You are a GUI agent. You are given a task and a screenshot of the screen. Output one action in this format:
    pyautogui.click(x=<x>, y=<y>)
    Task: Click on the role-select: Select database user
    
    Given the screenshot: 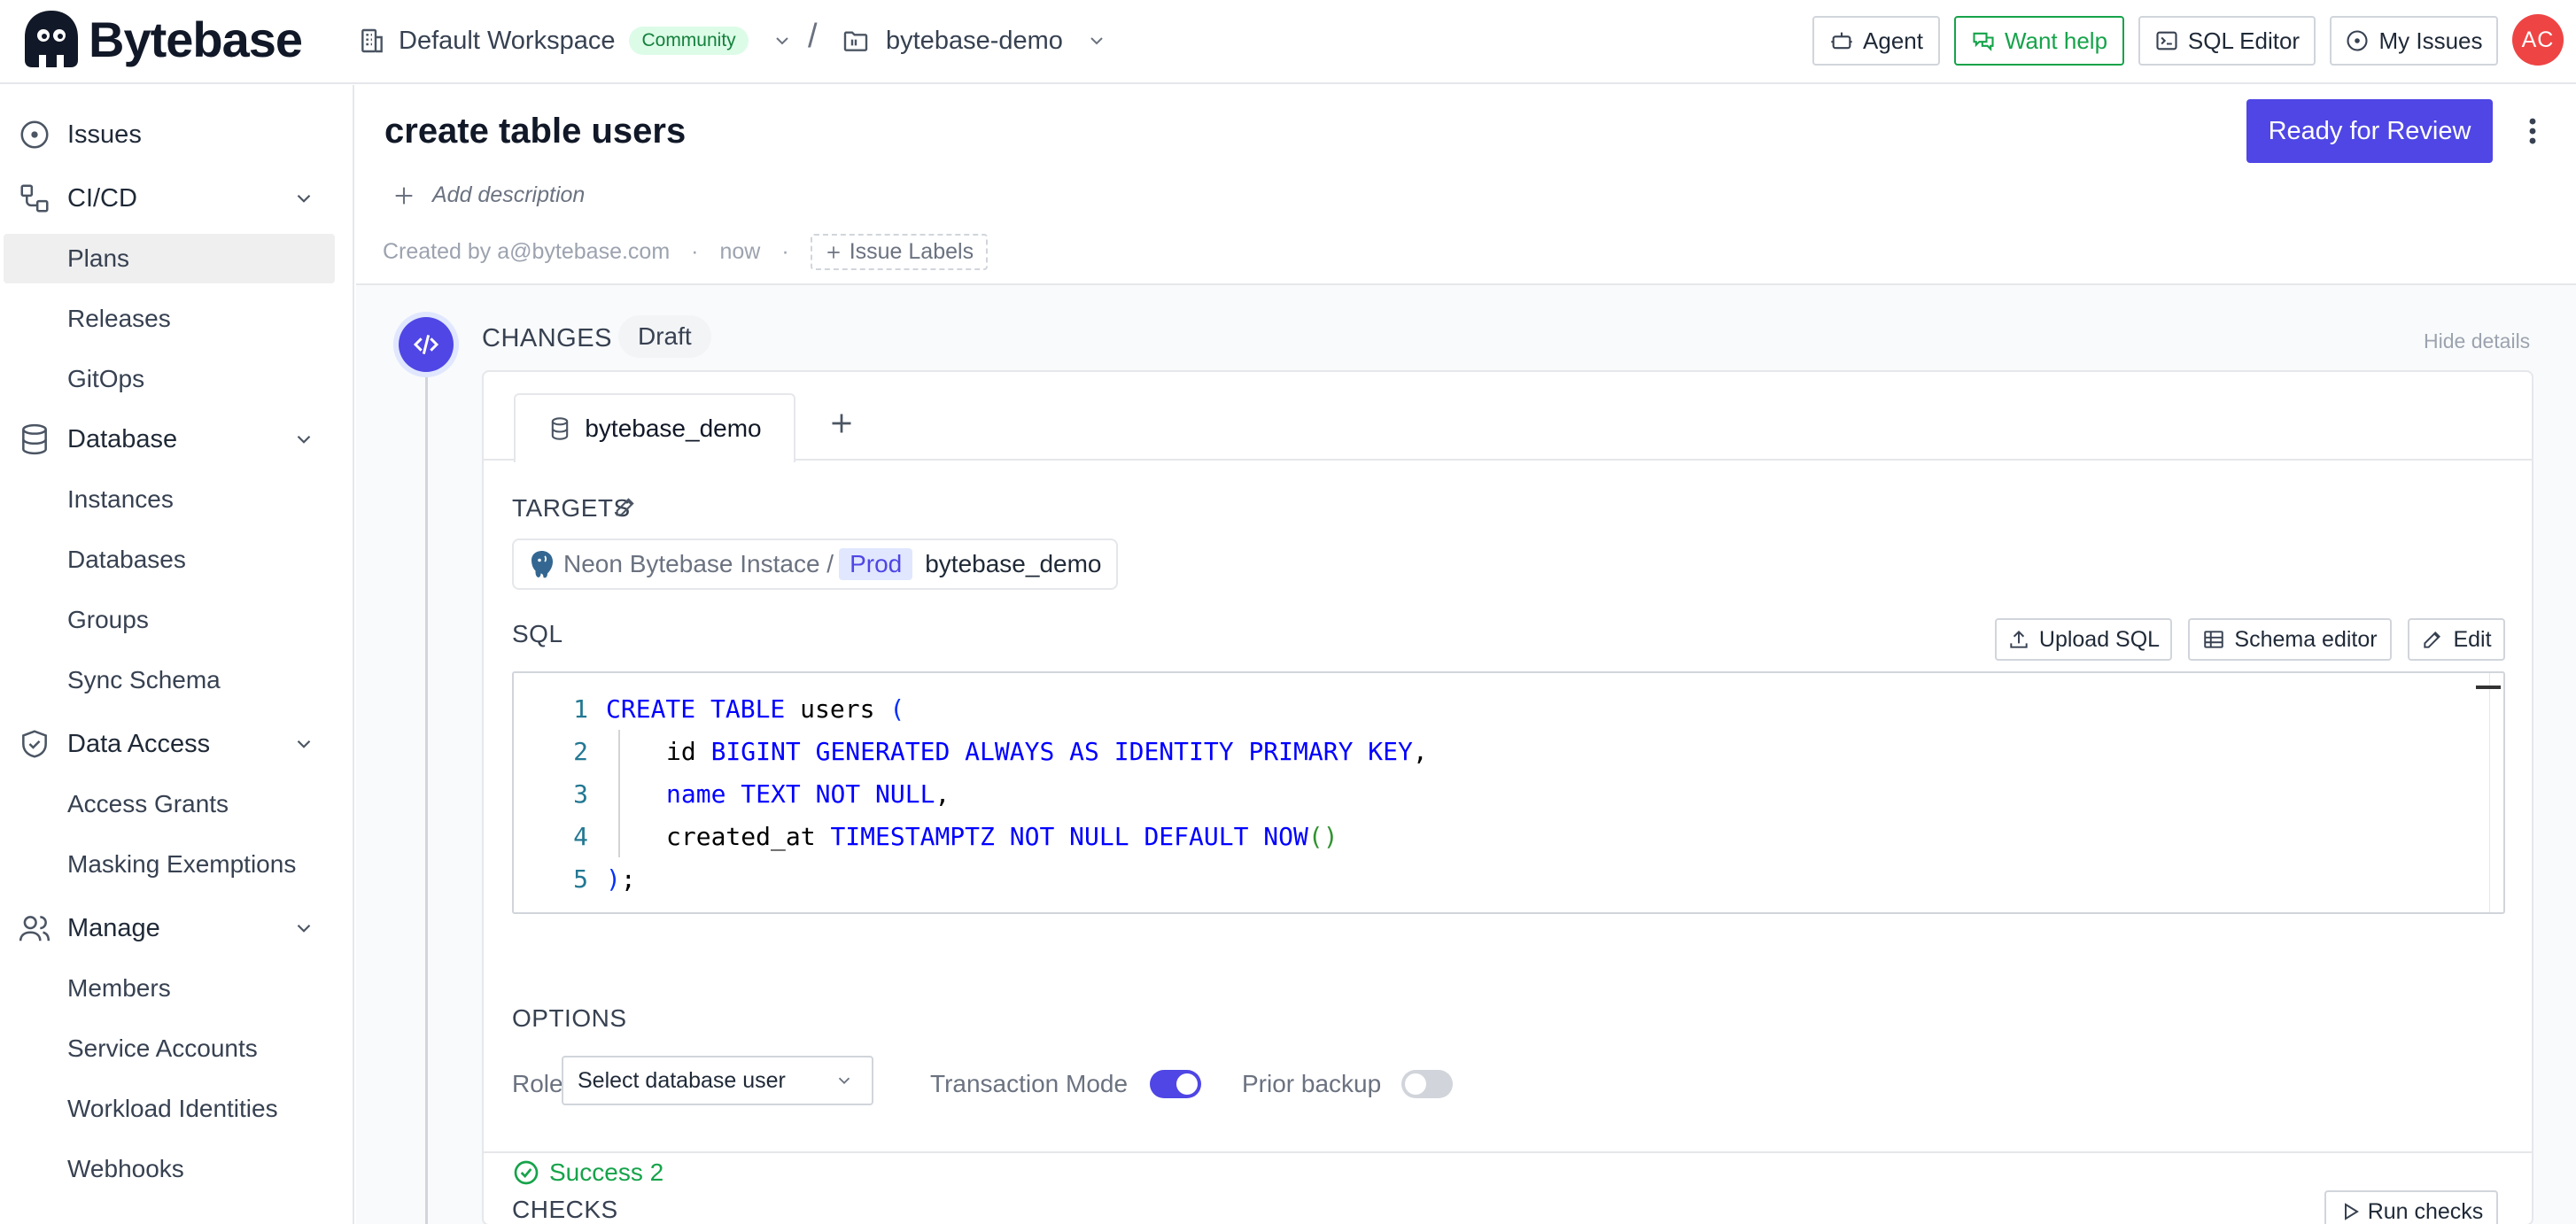 What is the action you would take?
    pyautogui.click(x=717, y=1080)
    